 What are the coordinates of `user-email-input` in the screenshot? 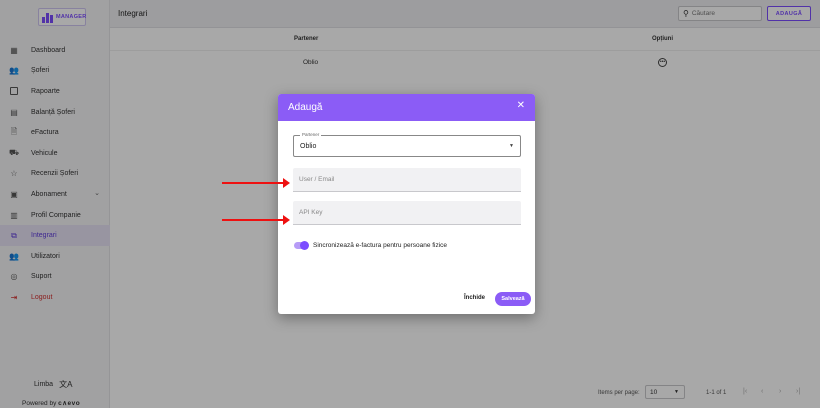 It's located at (407, 179).